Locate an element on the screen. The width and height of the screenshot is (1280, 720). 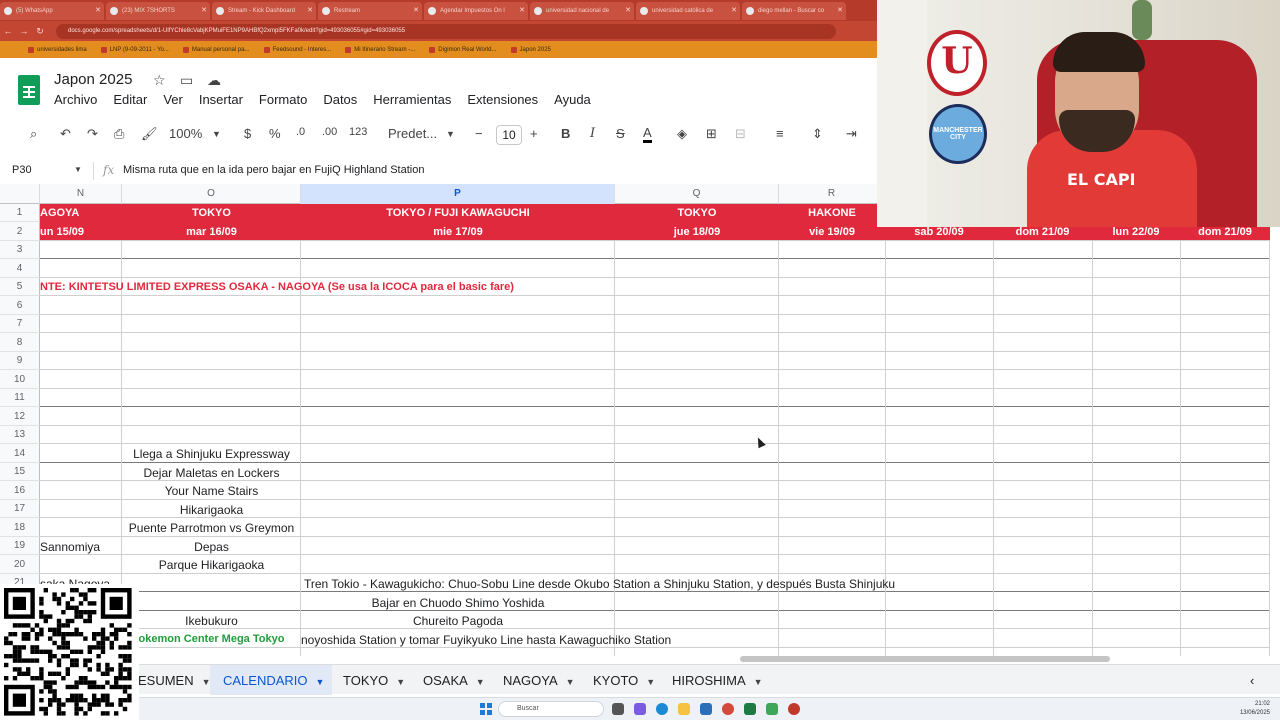
cell-o14: Llega a Shinjuku Expressway is located at coordinates (211, 454).